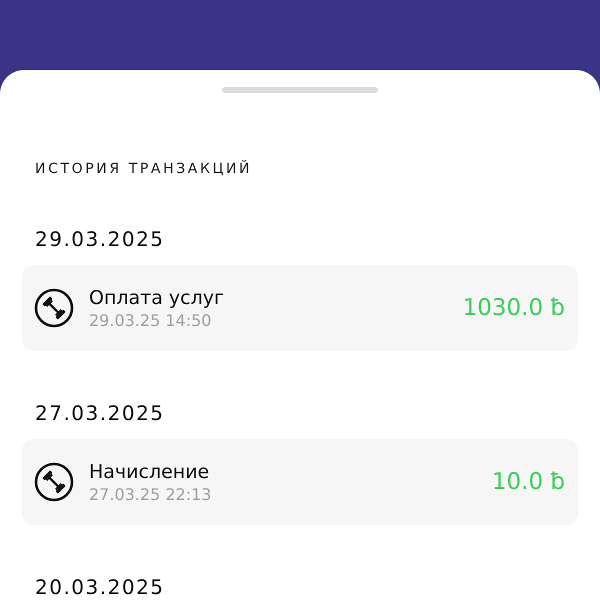 This screenshot has width=600, height=600. What do you see at coordinates (100, 413) in the screenshot?
I see `date-heading: 27.03.2025` at bounding box center [100, 413].